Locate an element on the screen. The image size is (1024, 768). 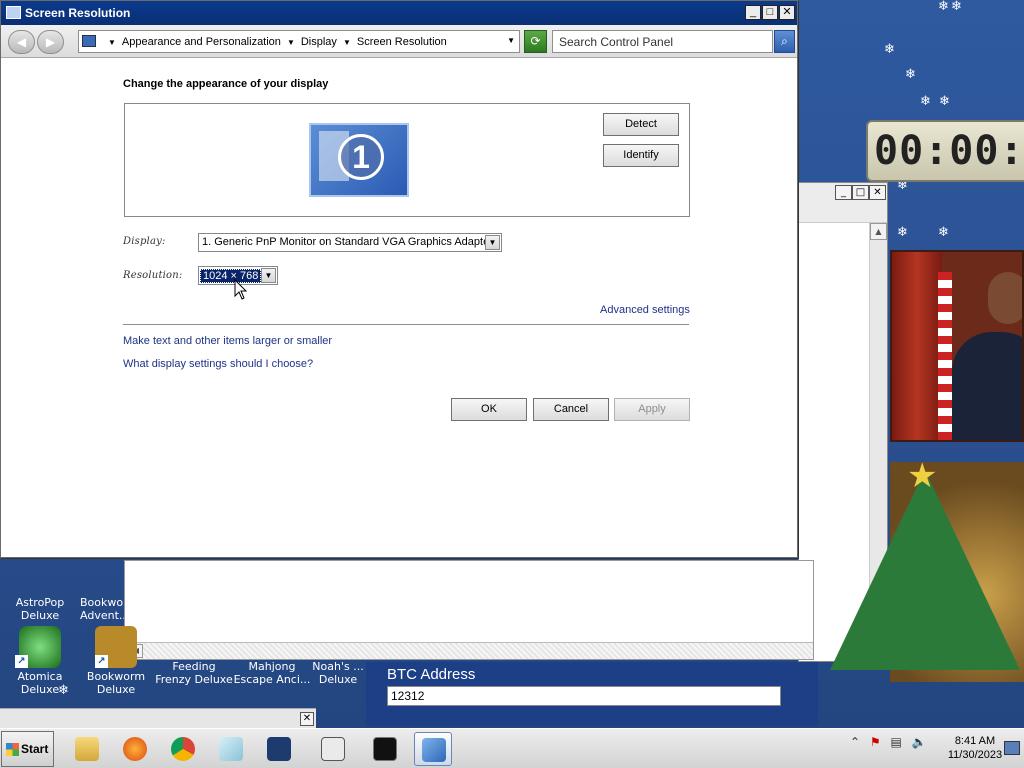
refresh-button: ⟳ is located at coordinates (535, 41).